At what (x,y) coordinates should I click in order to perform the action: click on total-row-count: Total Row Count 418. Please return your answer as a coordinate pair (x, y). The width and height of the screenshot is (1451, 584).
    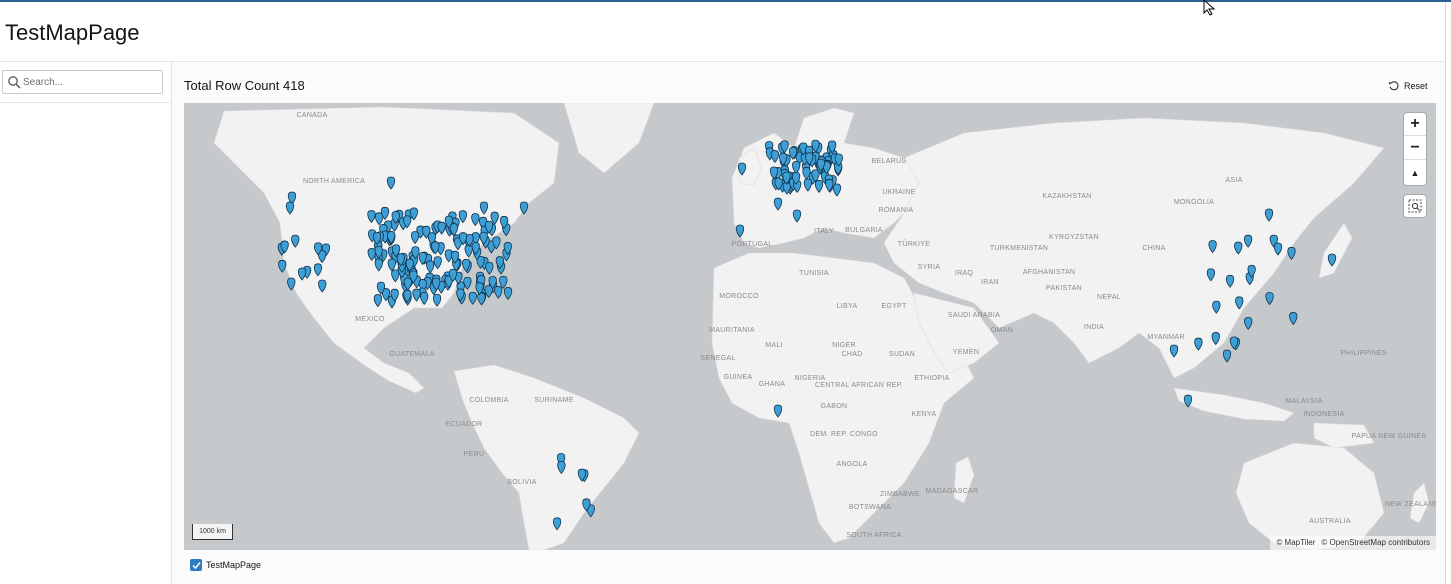
    Looking at the image, I should click on (244, 85).